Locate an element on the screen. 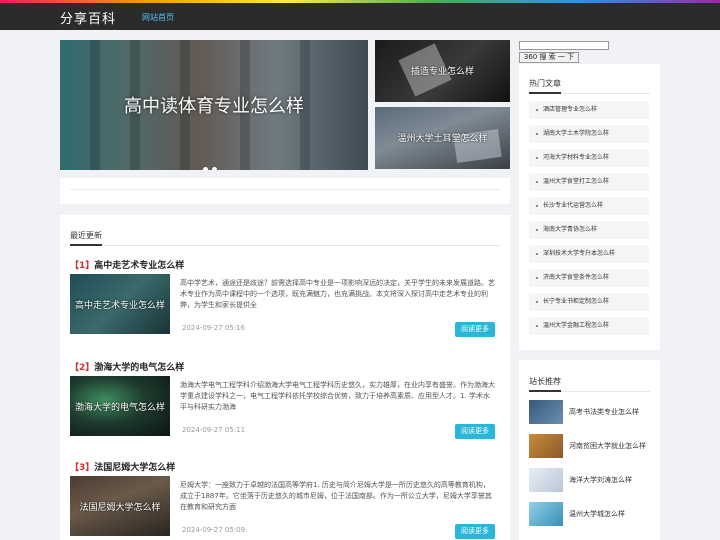  section-title: 最近更新 is located at coordinates (86, 235).